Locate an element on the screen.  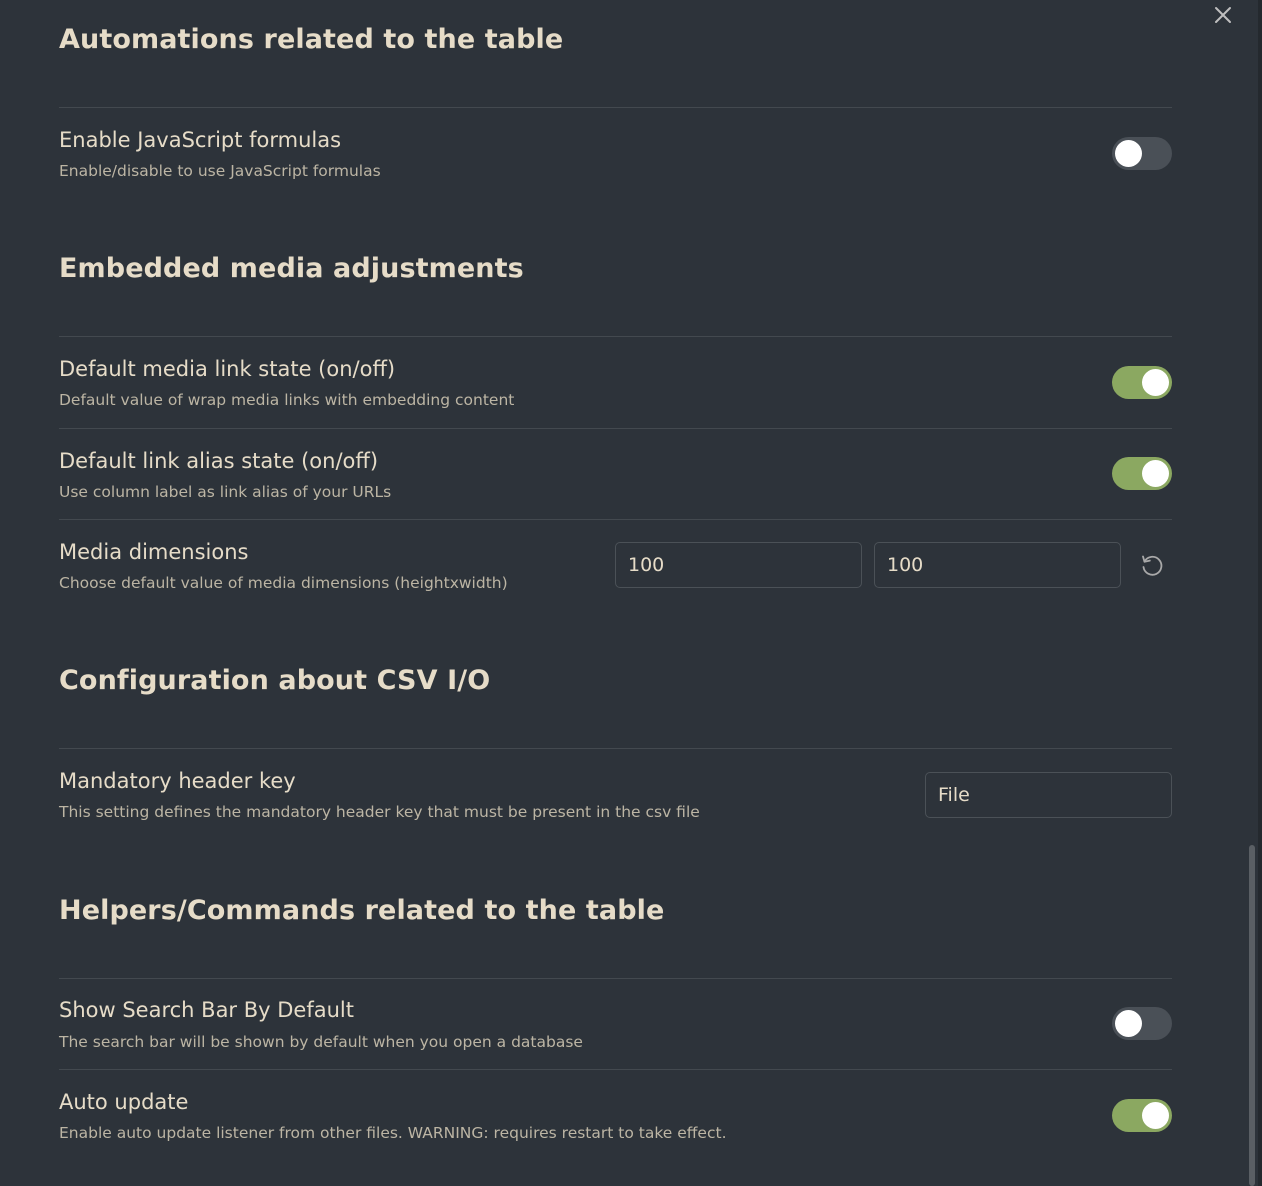
toggle-link-alias-state is located at coordinates (1142, 473).